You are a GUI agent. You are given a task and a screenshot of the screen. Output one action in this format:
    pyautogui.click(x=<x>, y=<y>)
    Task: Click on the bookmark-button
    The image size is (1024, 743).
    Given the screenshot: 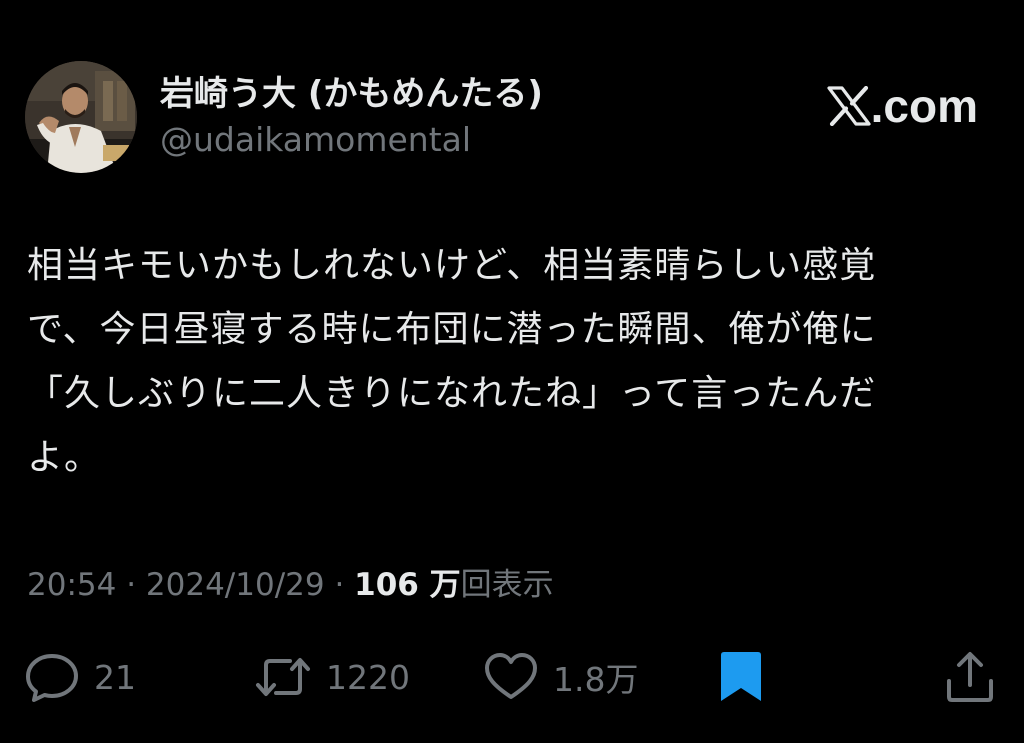 What is the action you would take?
    pyautogui.click(x=741, y=677)
    